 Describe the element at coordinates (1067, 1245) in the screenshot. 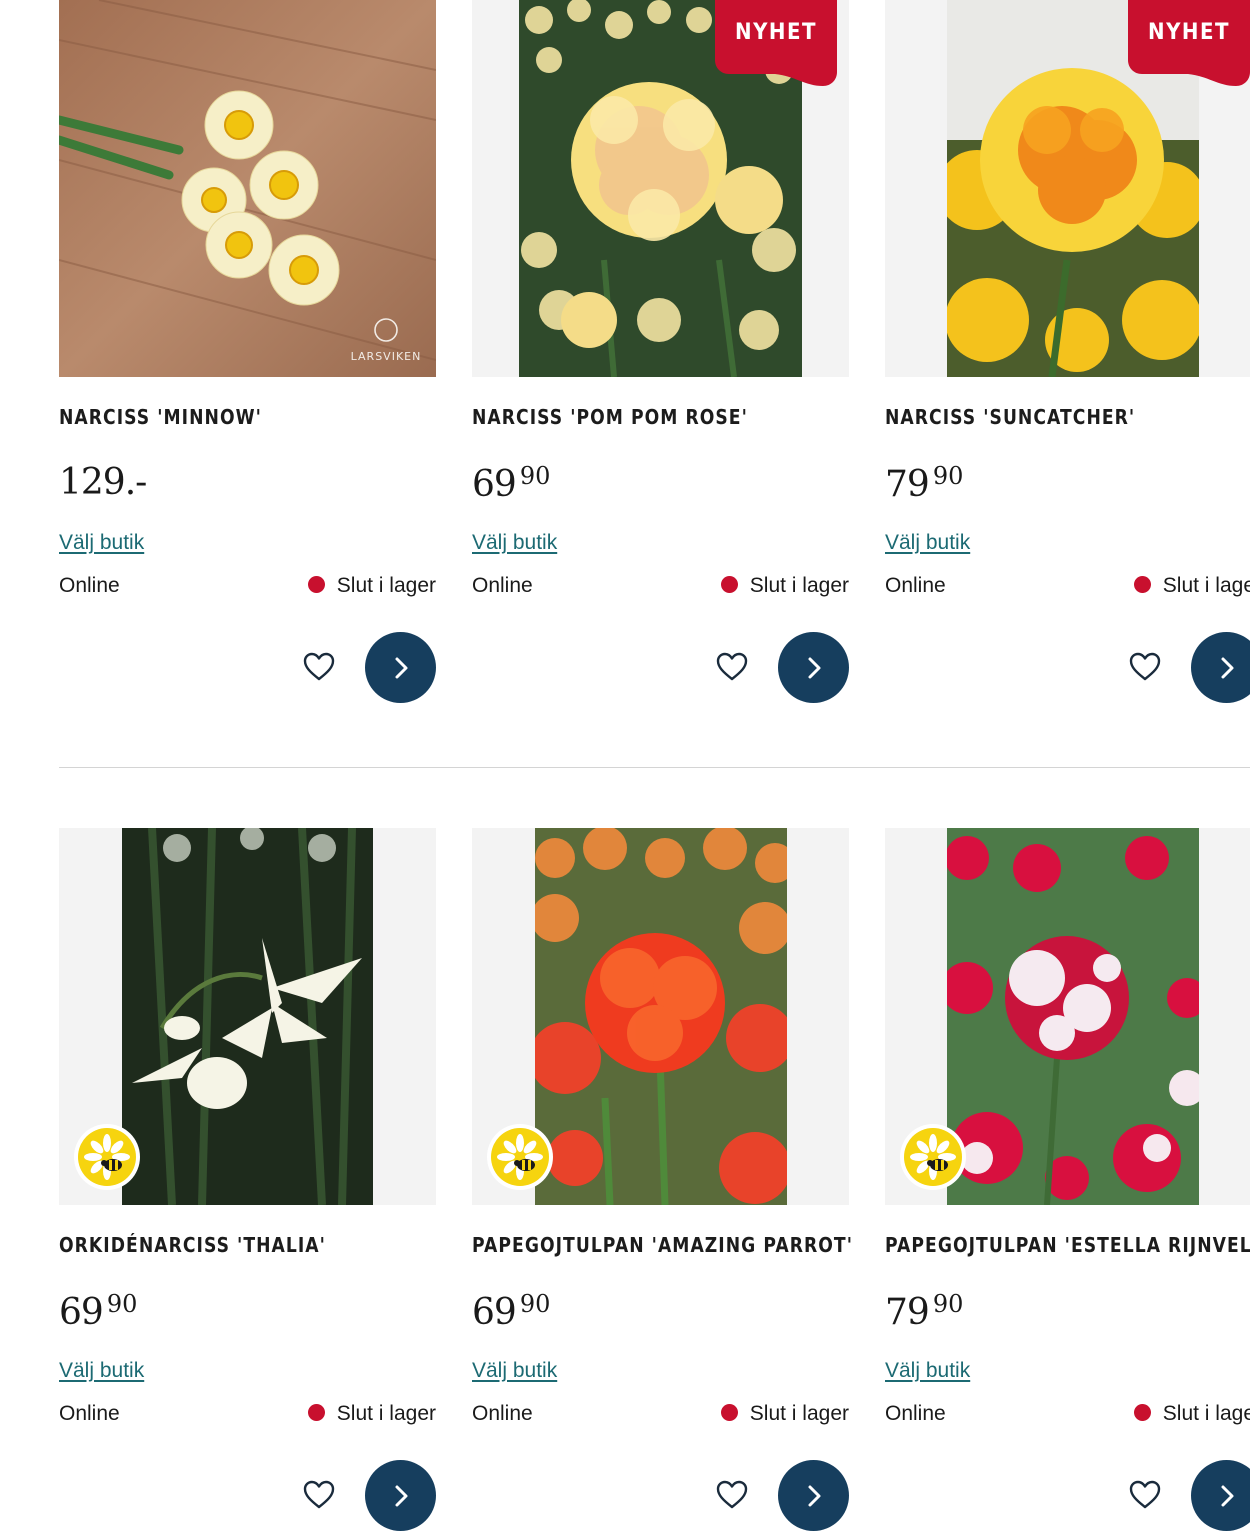

I see `product-title: Papegojtulpan 'Estella Rijnveld'` at that location.